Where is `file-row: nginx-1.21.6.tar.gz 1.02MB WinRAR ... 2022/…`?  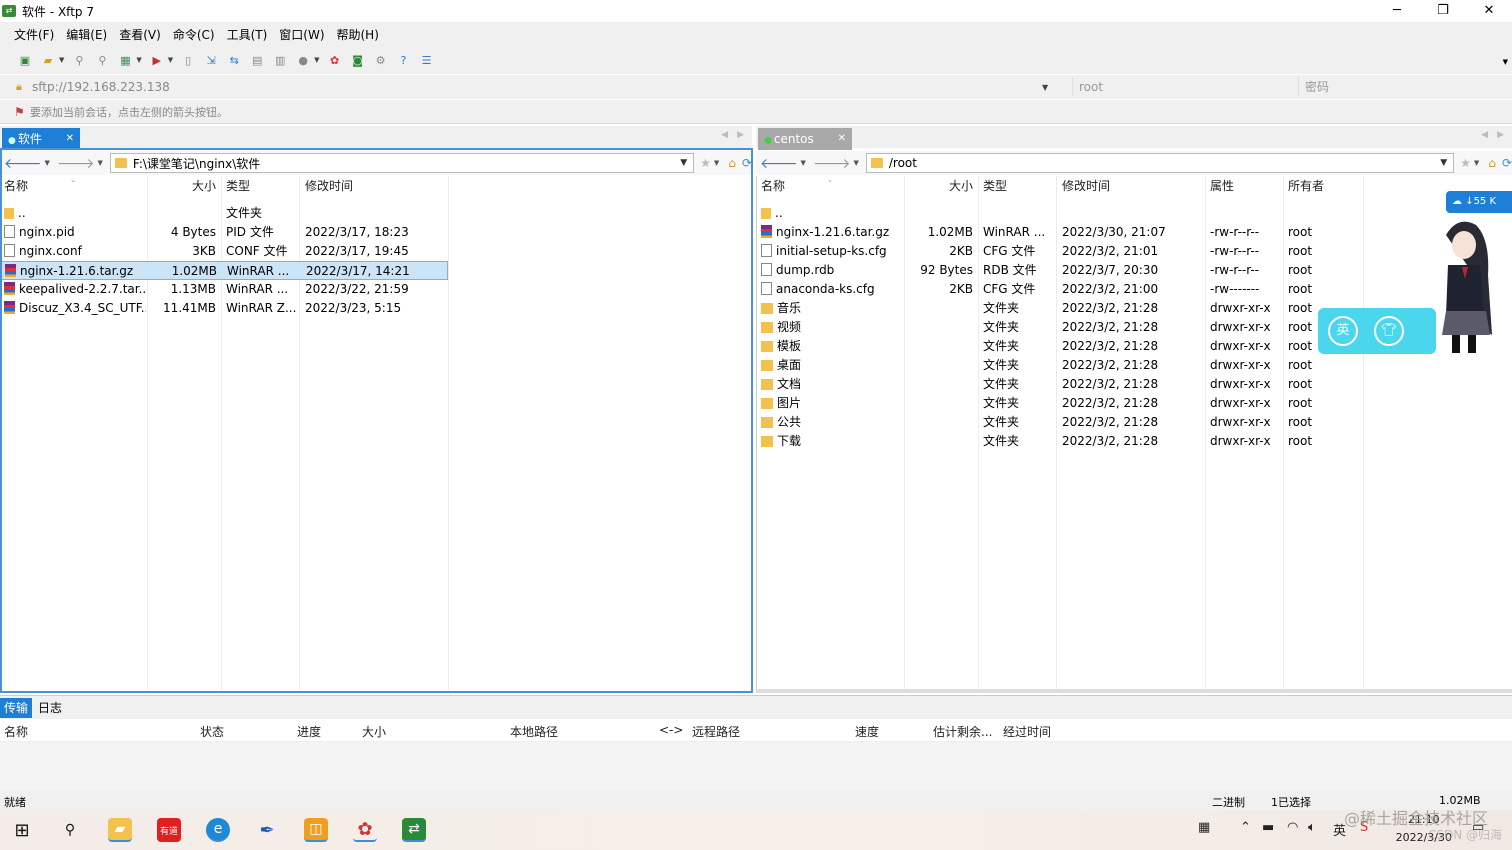
file-row: nginx-1.21.6.tar.gz 1.02MB WinRAR ... 2022/… is located at coordinates (1060, 232).